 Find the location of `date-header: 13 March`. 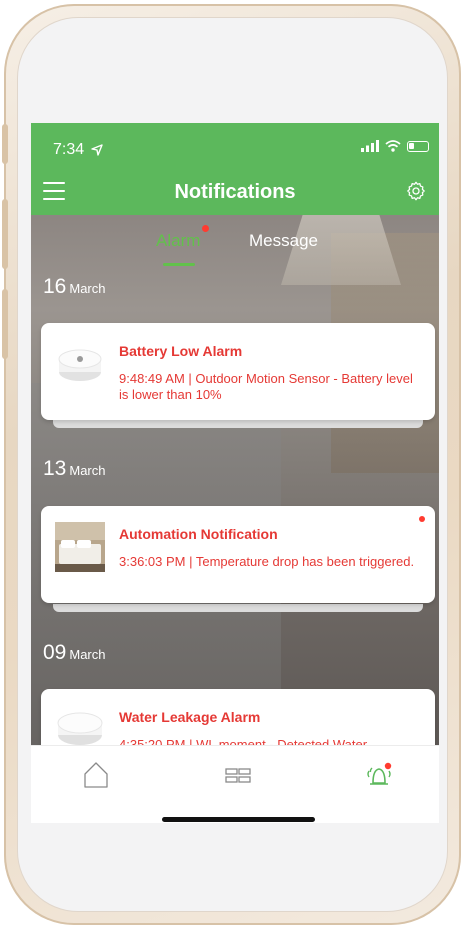

date-header: 13 March is located at coordinates (74, 469).